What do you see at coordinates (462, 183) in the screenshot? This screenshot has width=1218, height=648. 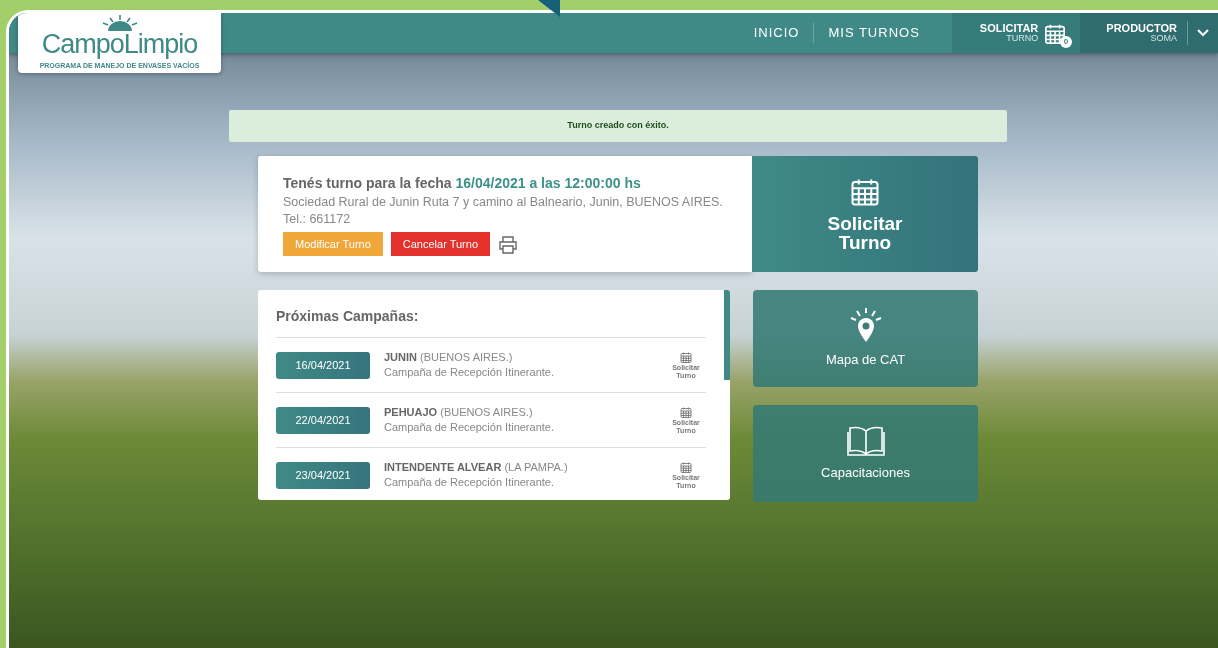 I see `appointment-heading: Tenés turno para la fecha 16/04/2021 a las 12:00:00 hs` at bounding box center [462, 183].